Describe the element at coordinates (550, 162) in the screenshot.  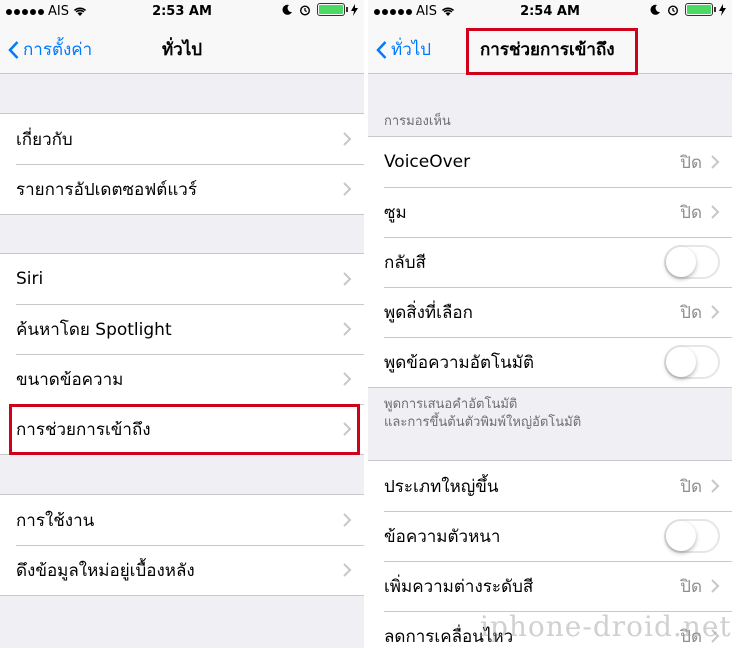
I see `list-item-voiceover: VoiceOver ปิด` at that location.